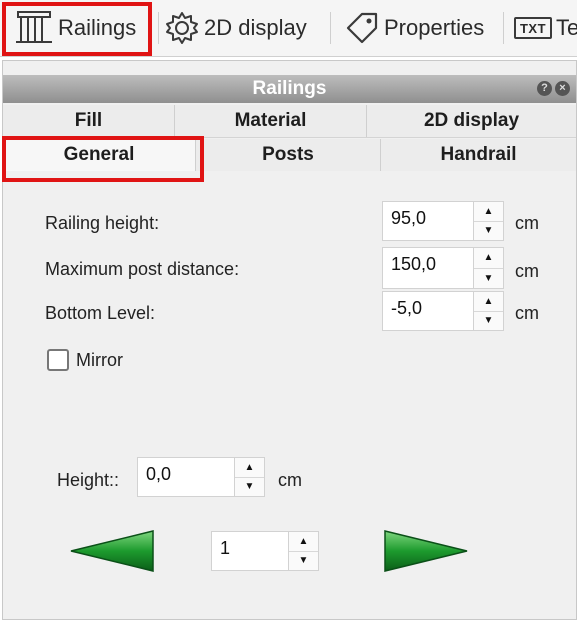  I want to click on tab-row-1: Fill Material 2D display, so click(289, 121).